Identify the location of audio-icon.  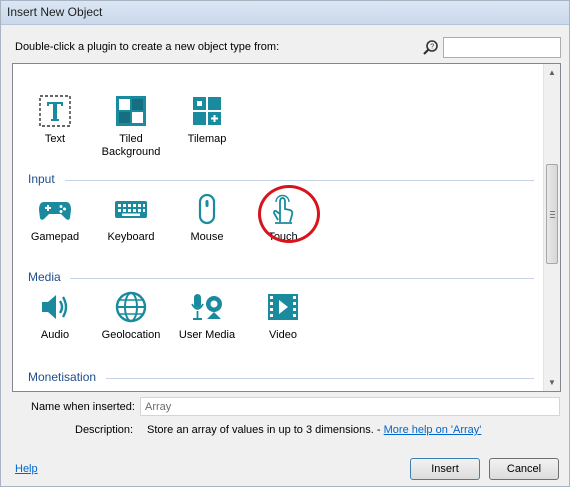
(55, 307).